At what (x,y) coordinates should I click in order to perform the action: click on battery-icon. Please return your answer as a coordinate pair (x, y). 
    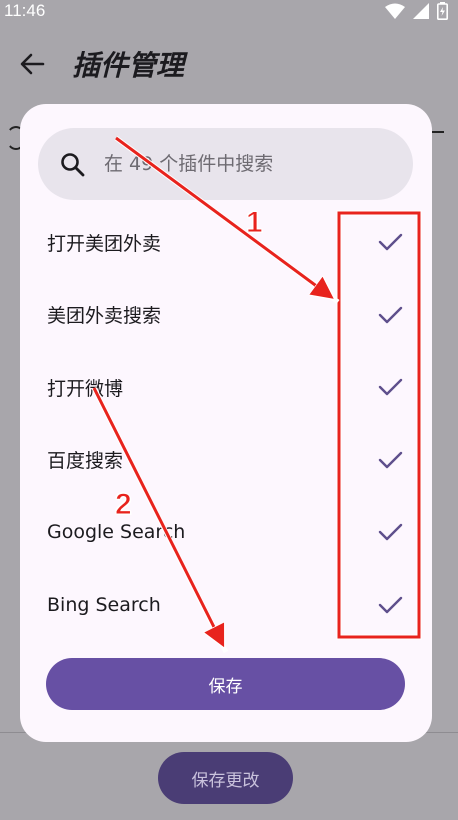
    Looking at the image, I should click on (442, 11).